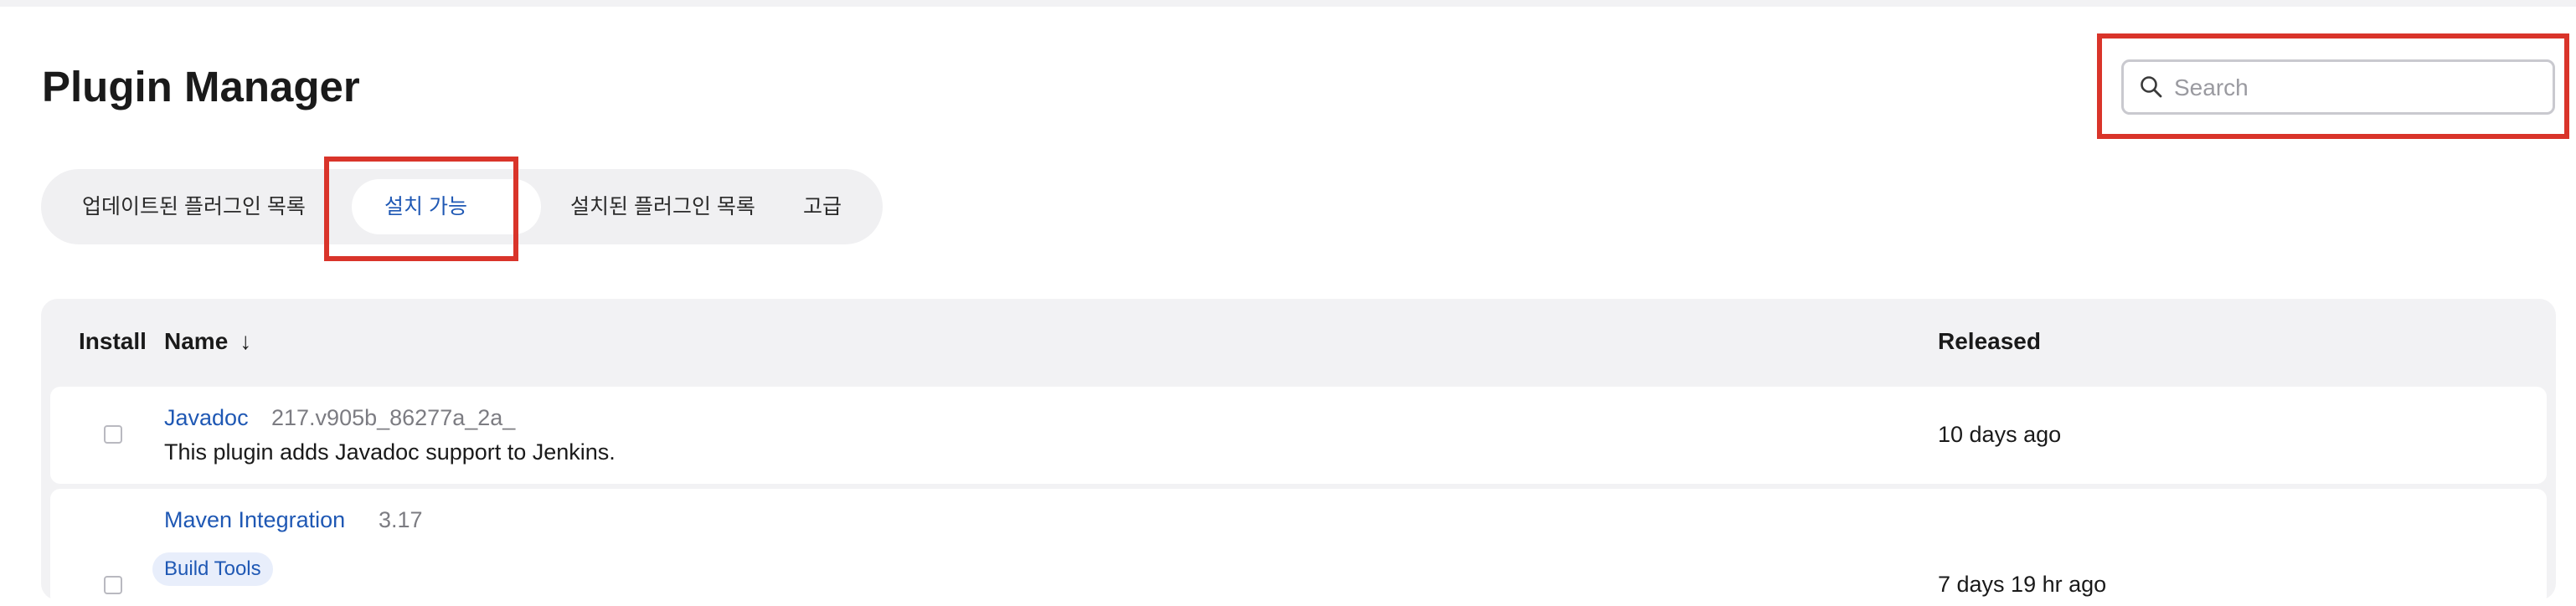 The height and width of the screenshot is (606, 2576). Describe the element at coordinates (1288, 3) in the screenshot. I see `top-strip` at that location.